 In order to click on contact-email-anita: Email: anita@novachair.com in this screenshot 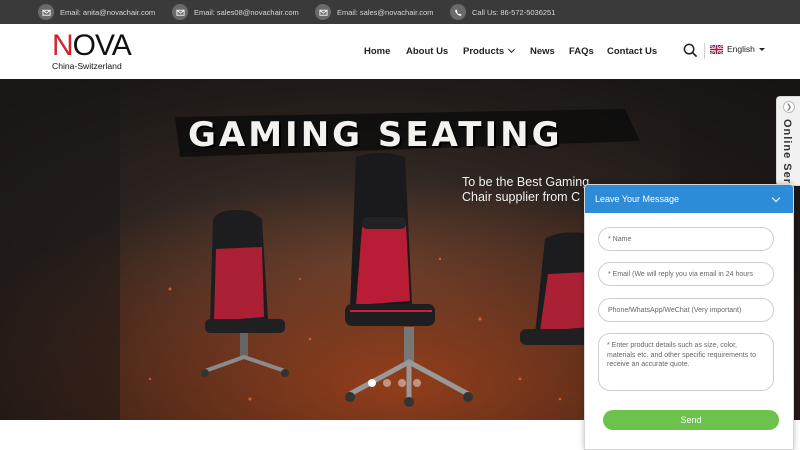, I will do `click(96, 12)`.